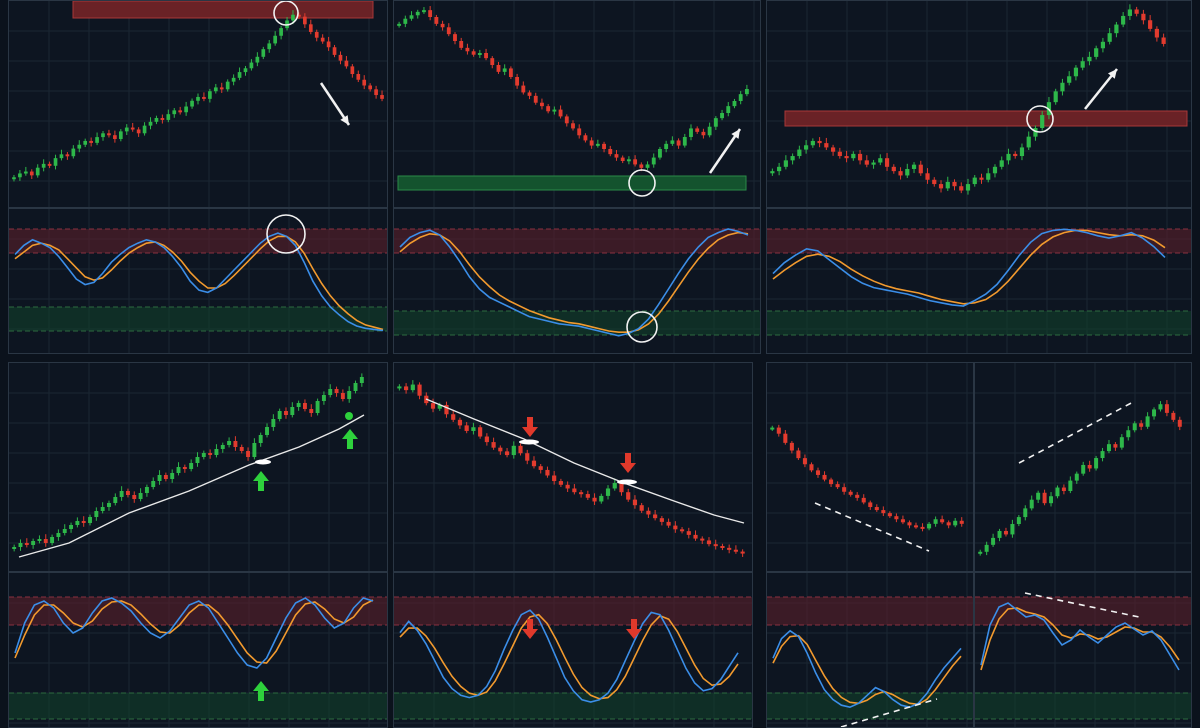  Describe the element at coordinates (1083, 650) in the screenshot. I see `oscillator-chart-bottom-right-right` at that location.